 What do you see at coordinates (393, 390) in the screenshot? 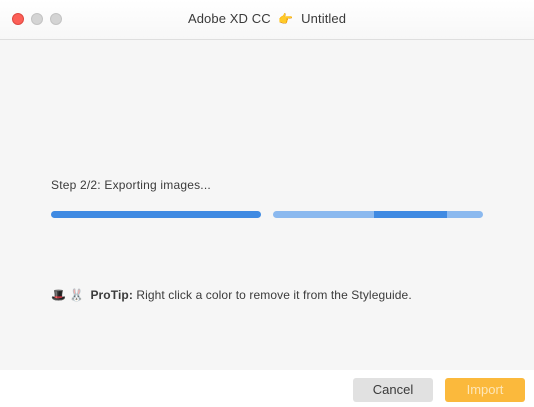
I see `cancel-button: Cancel` at bounding box center [393, 390].